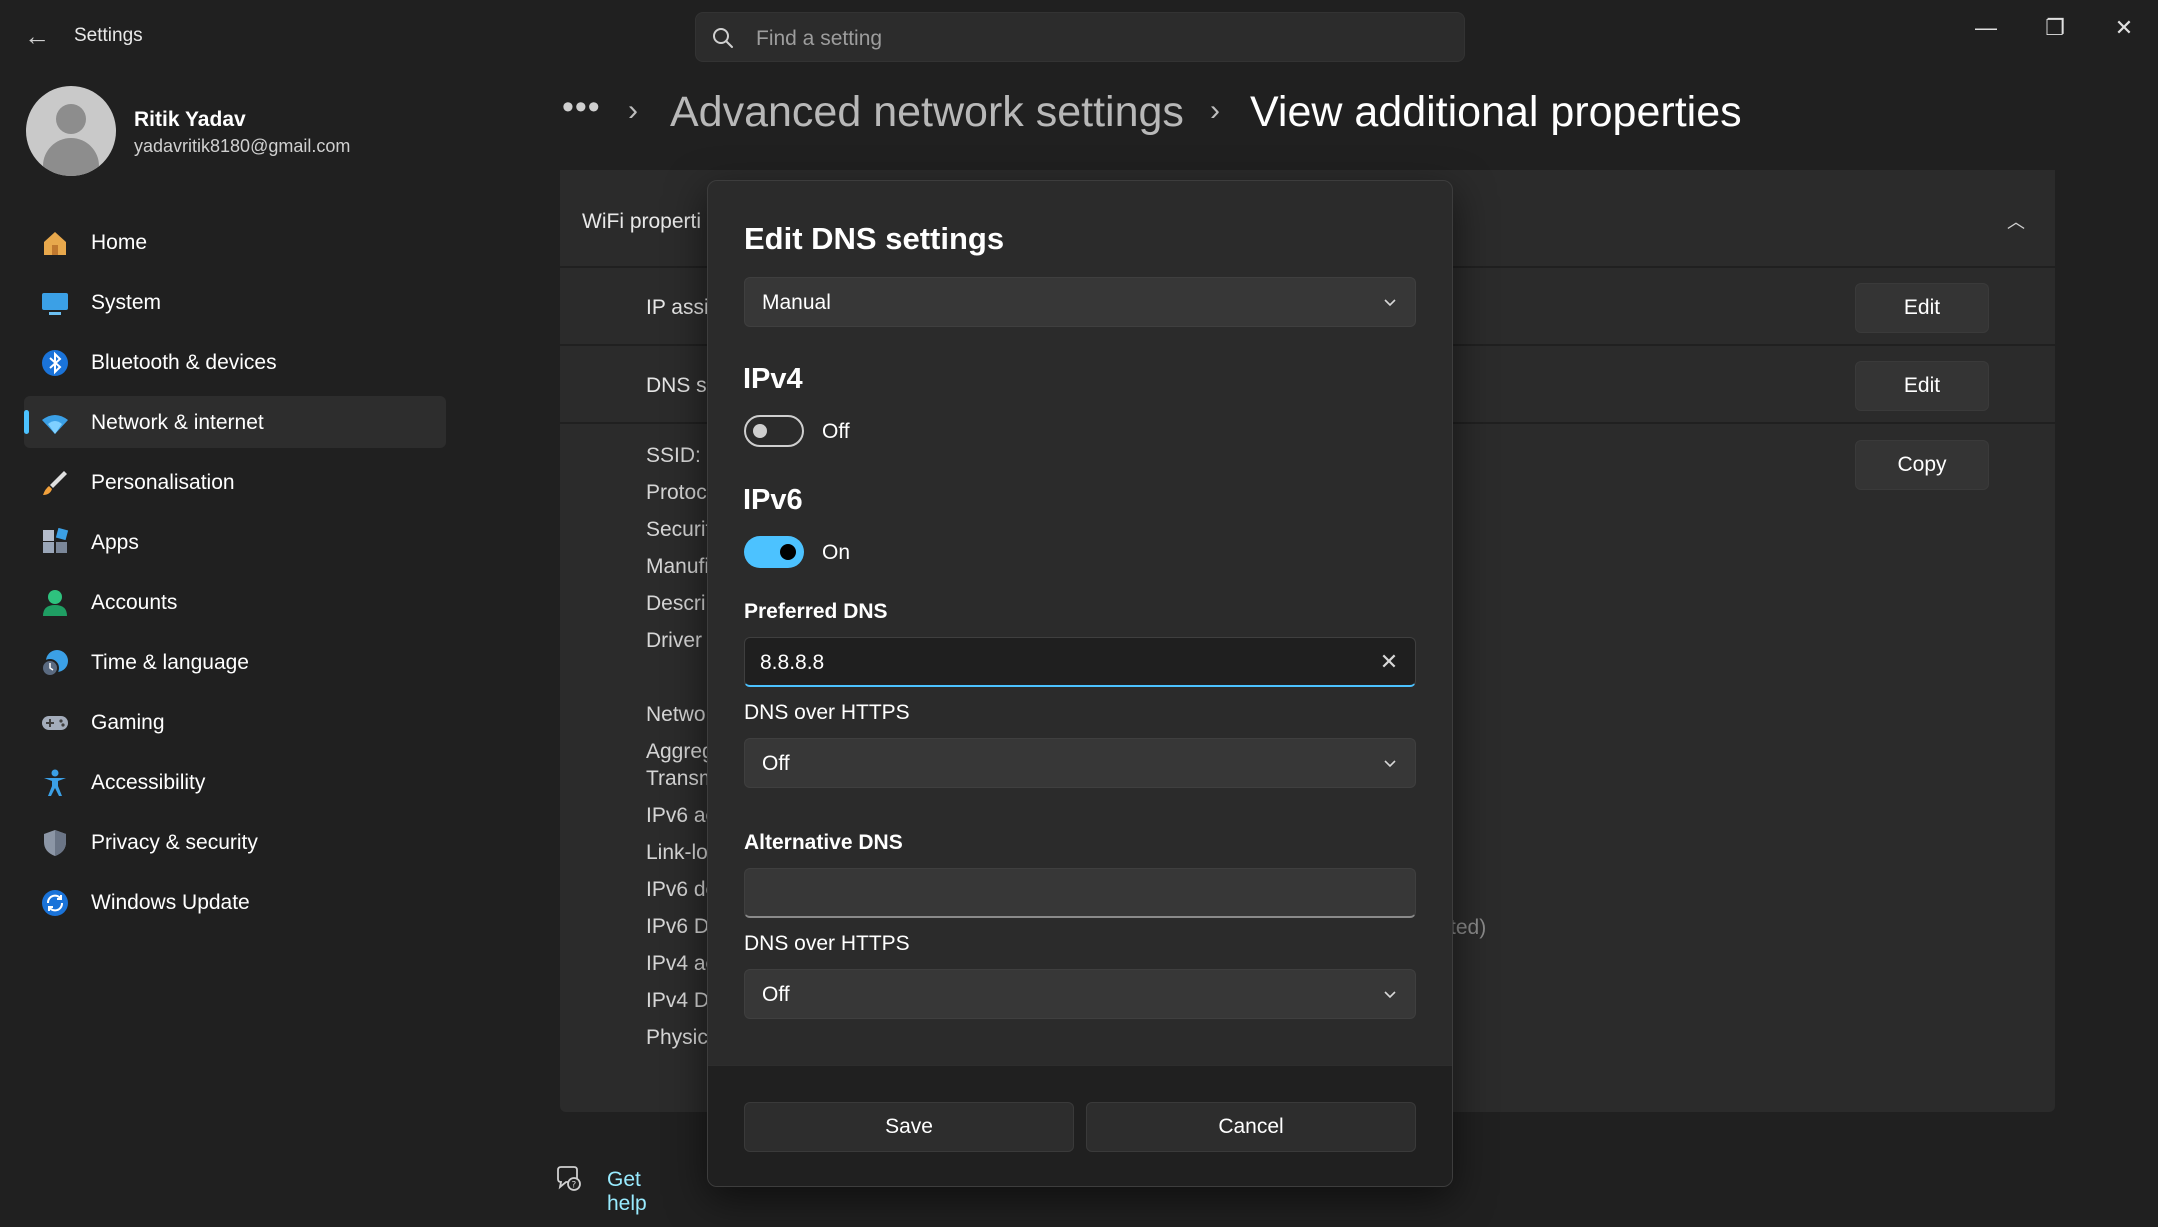  I want to click on sidebar-item-accounts: Accounts, so click(235, 602).